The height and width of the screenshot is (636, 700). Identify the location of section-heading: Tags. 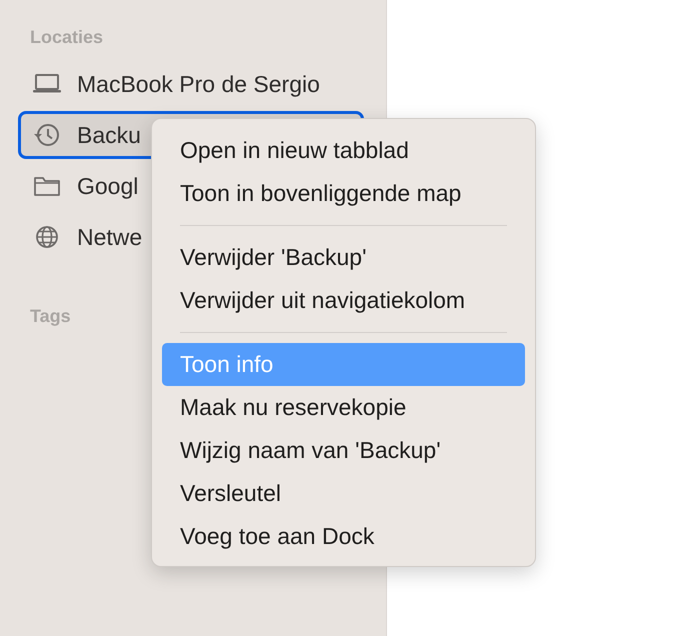
(50, 316).